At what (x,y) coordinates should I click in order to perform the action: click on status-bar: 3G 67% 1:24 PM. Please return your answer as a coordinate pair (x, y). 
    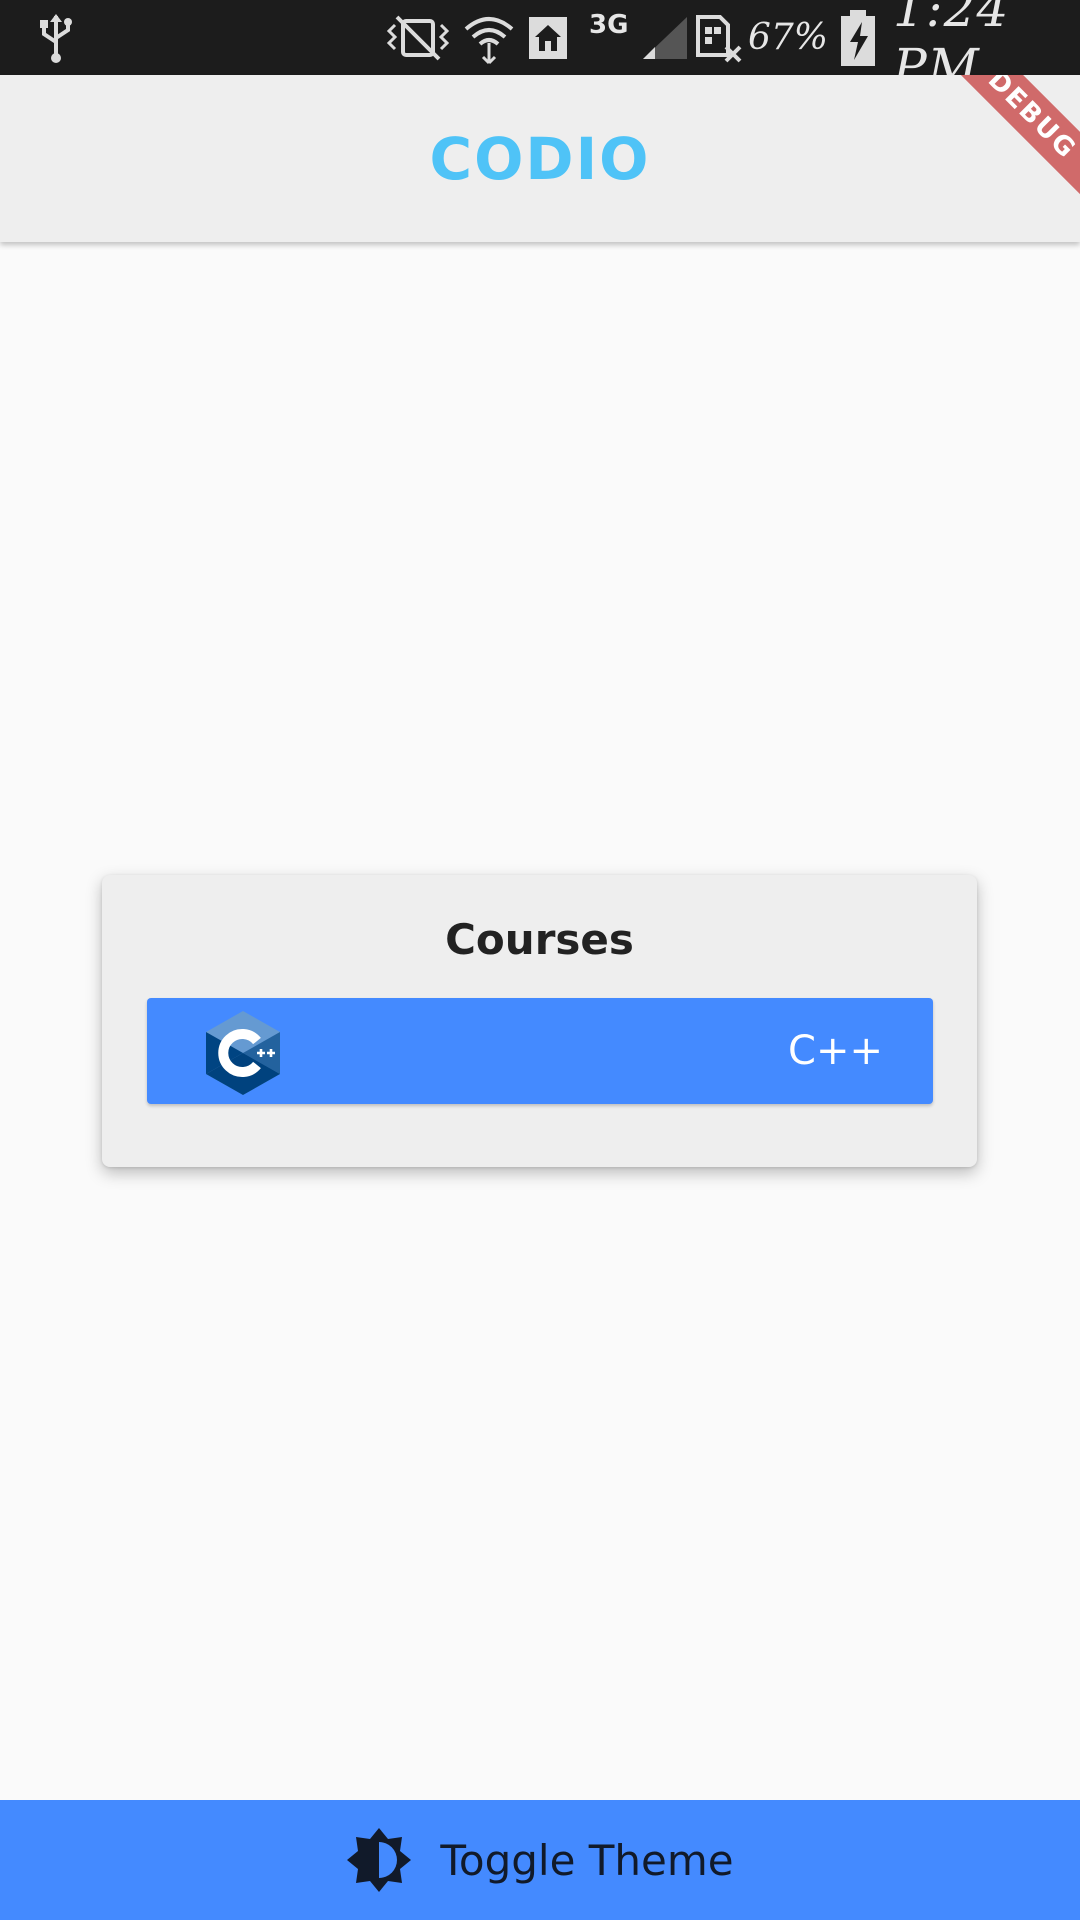
    Looking at the image, I should click on (540, 48).